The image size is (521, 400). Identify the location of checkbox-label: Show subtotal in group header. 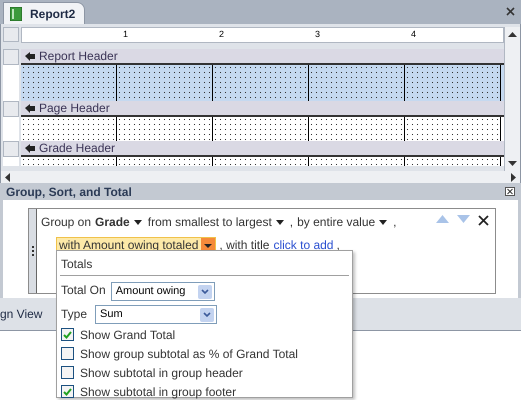
(161, 373).